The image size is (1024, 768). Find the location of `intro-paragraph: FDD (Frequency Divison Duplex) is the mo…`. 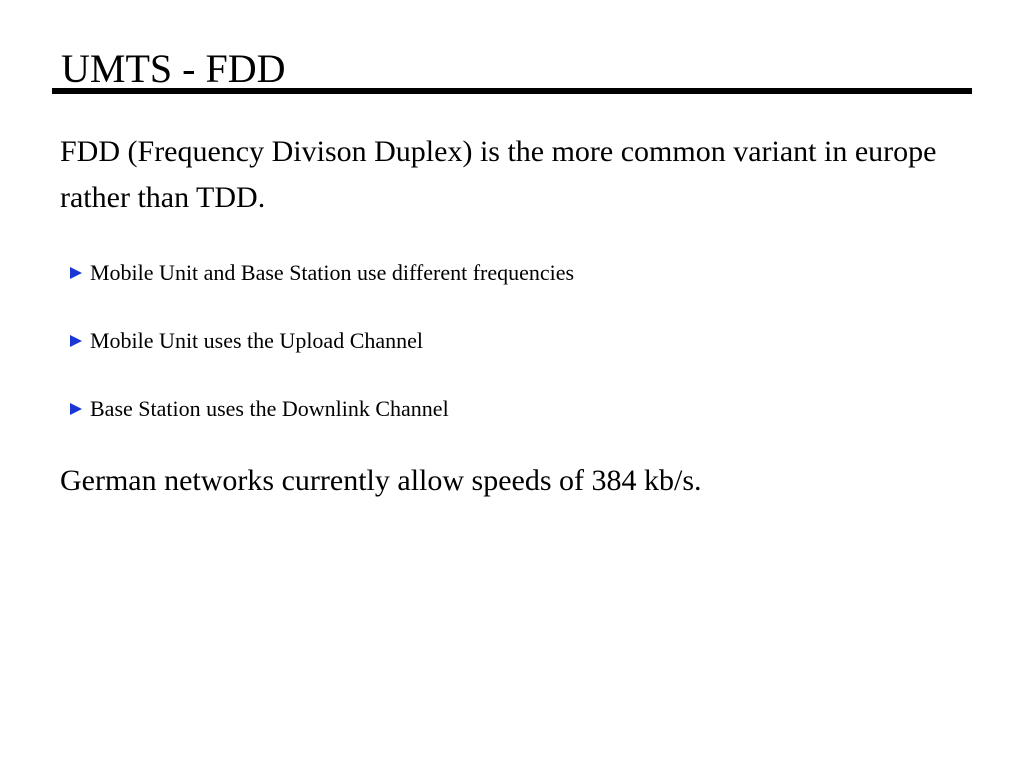

intro-paragraph: FDD (Frequency Divison Duplex) is the mo… is located at coordinates (498, 174).